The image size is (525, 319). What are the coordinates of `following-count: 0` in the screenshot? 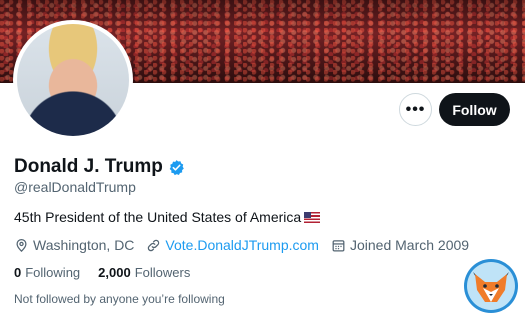 It's located at (18, 272).